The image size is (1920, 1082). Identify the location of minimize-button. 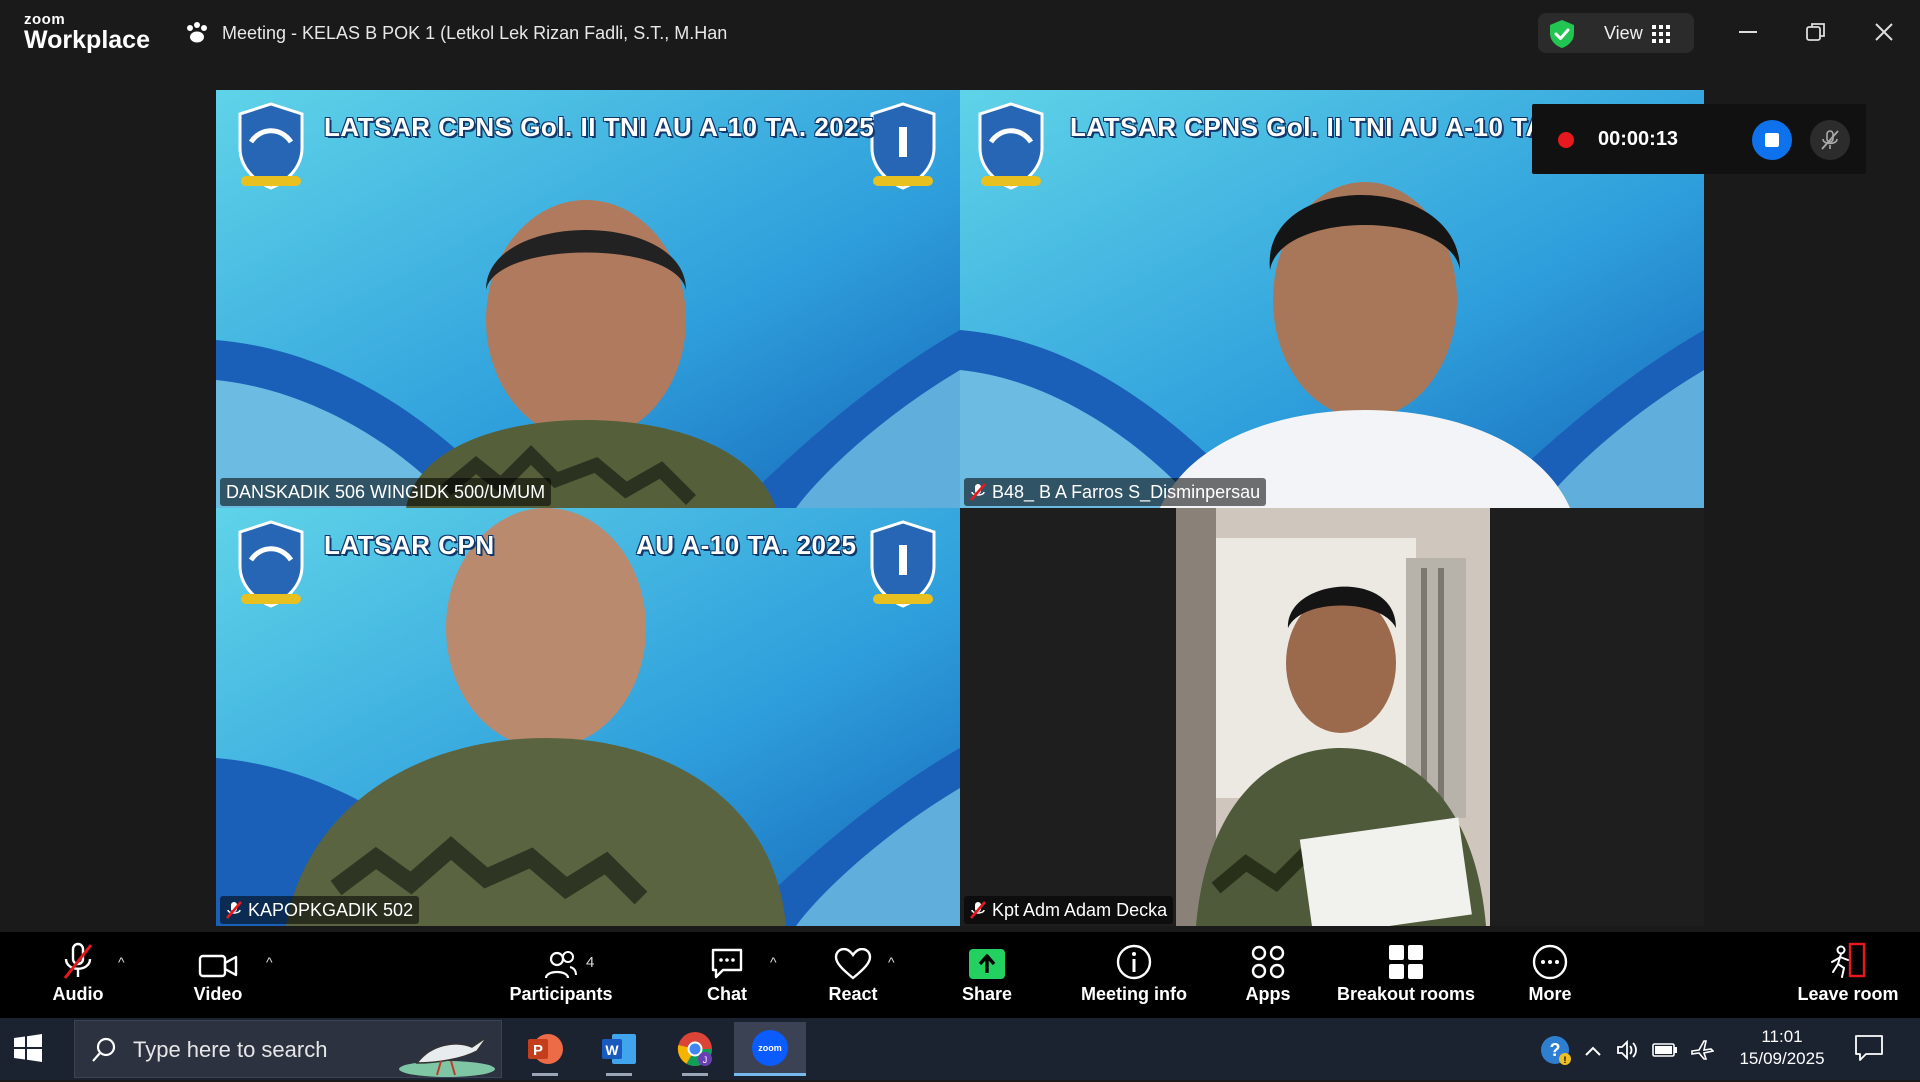
(1748, 32).